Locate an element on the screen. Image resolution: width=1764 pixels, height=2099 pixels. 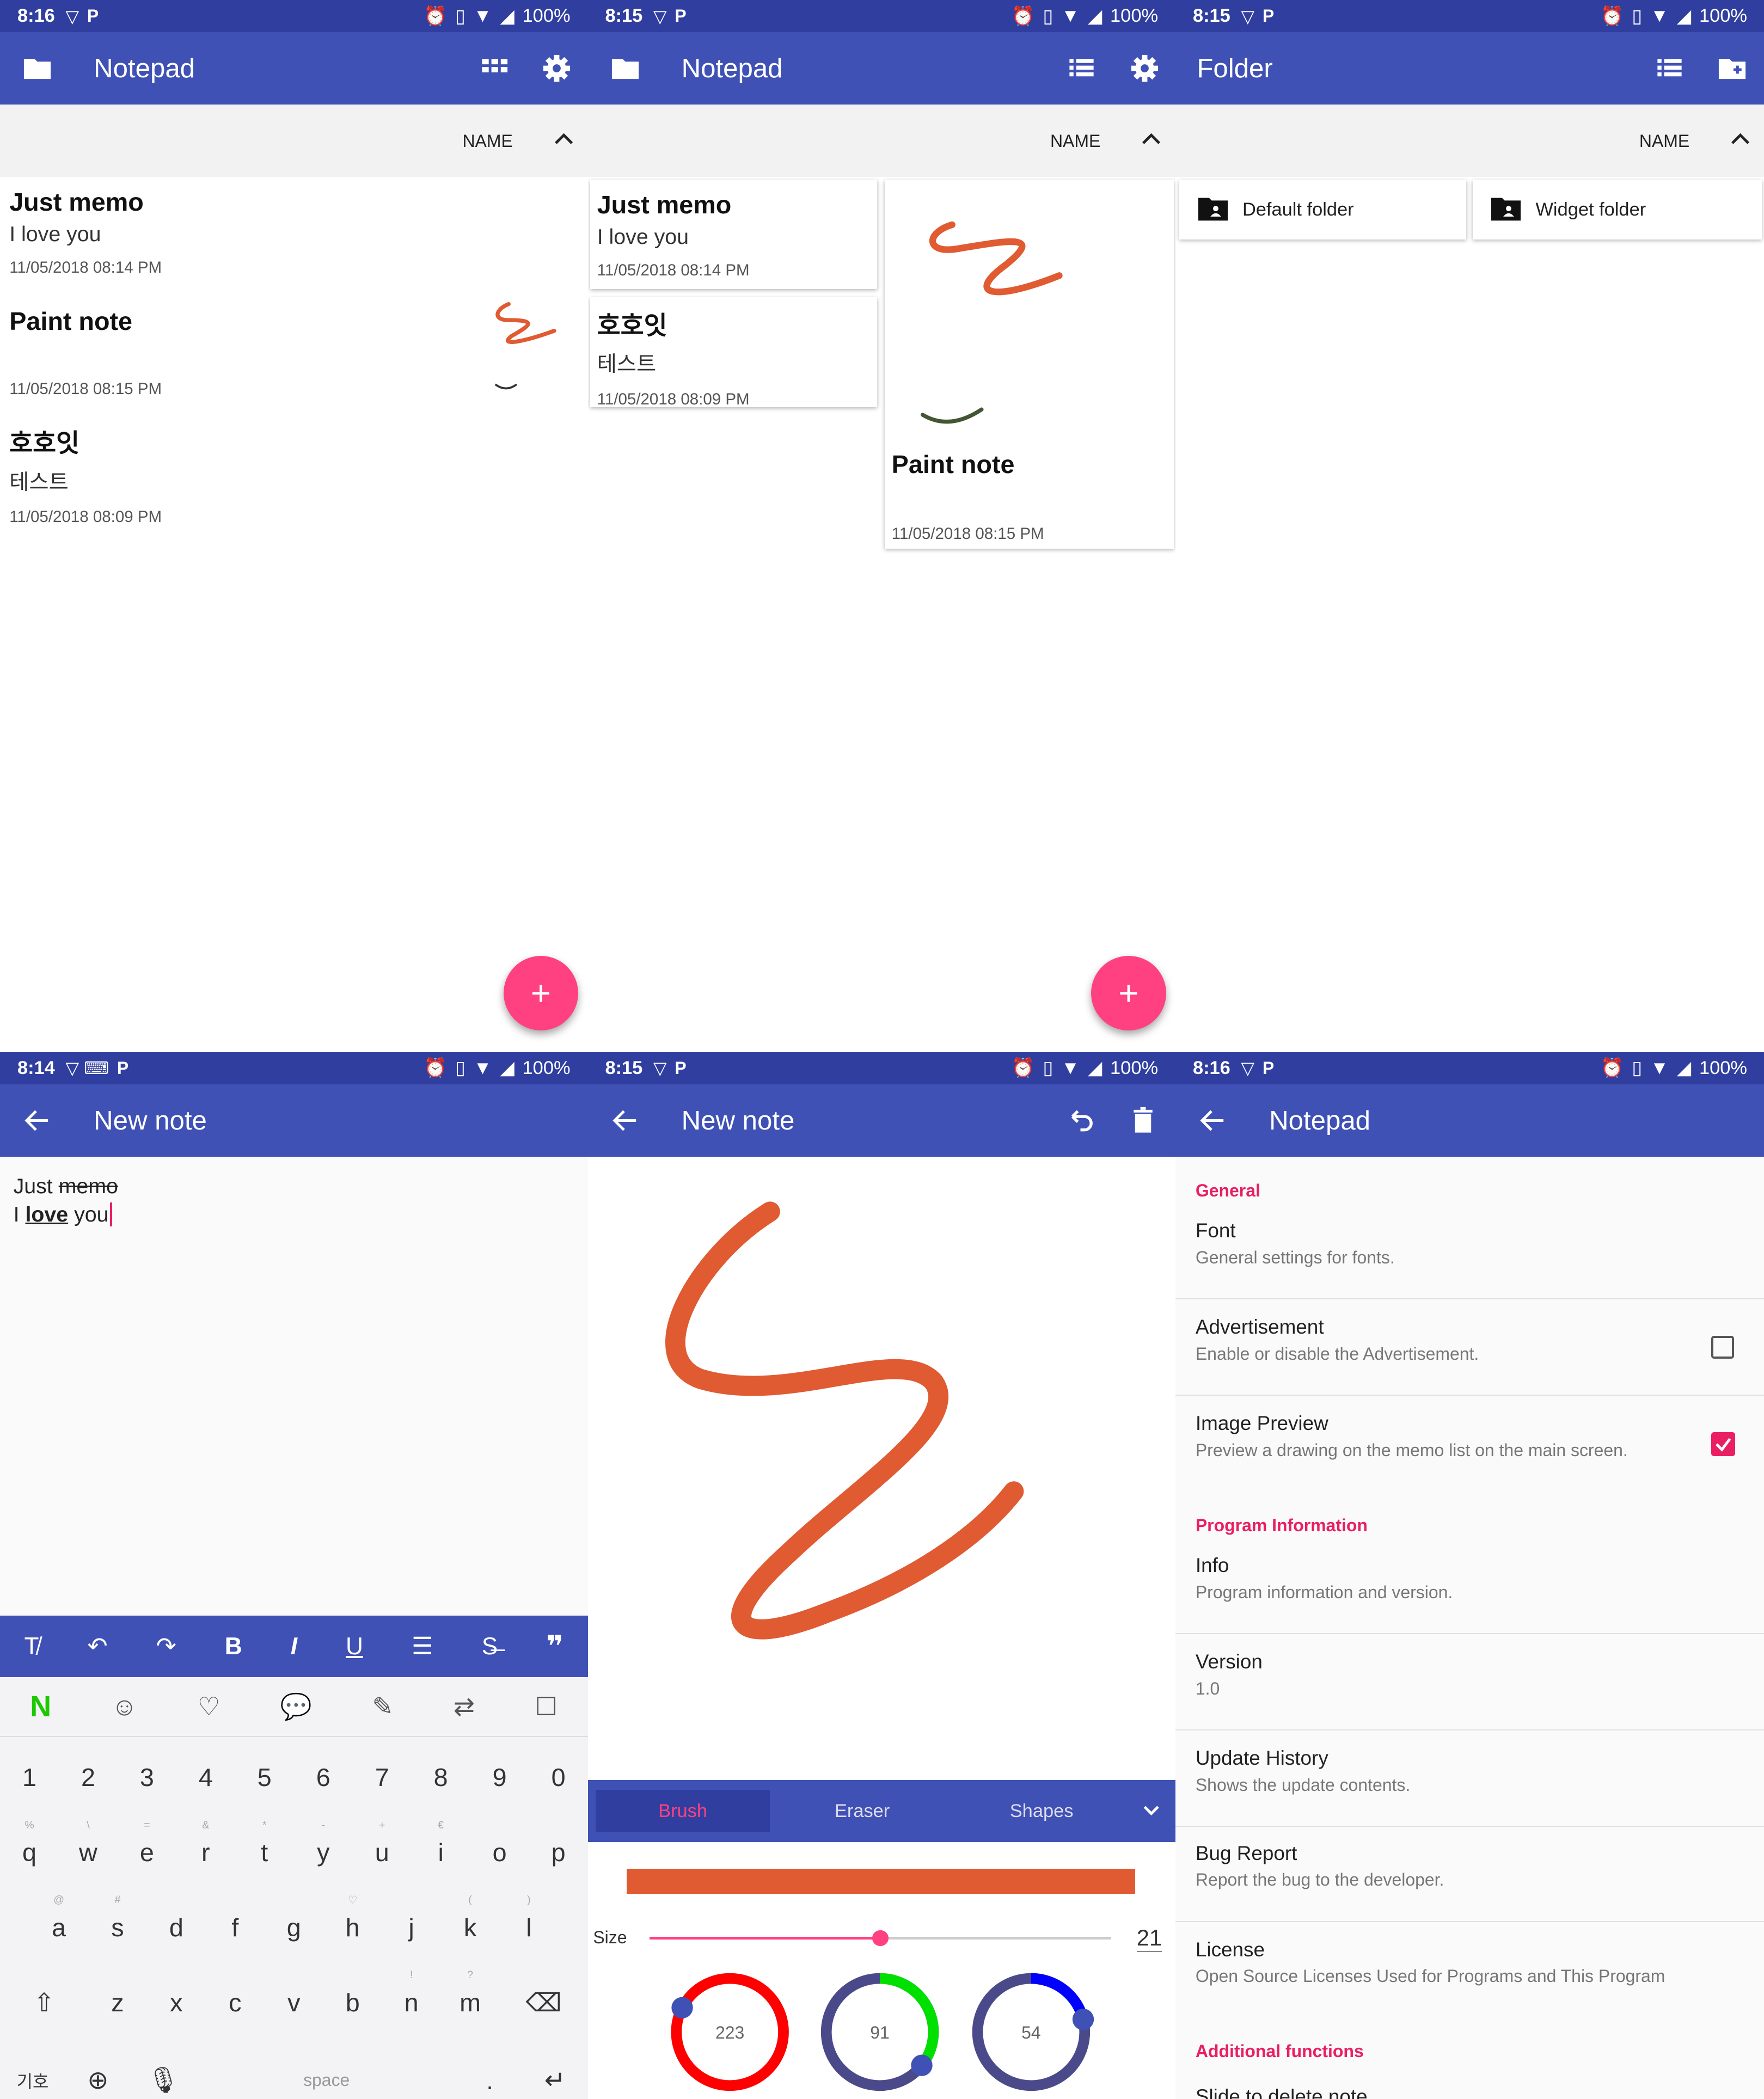
underline-button: U is located at coordinates (354, 1646).